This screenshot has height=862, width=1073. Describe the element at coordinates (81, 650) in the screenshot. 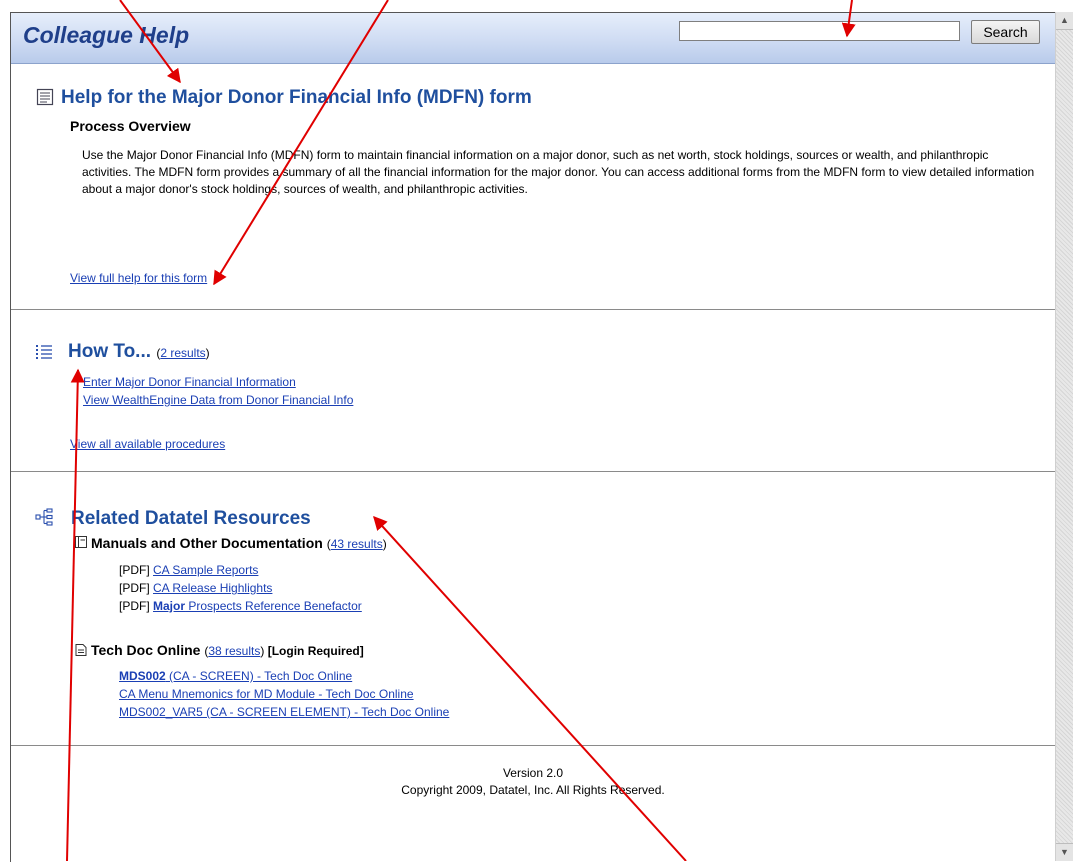

I see `document-page-icon` at that location.